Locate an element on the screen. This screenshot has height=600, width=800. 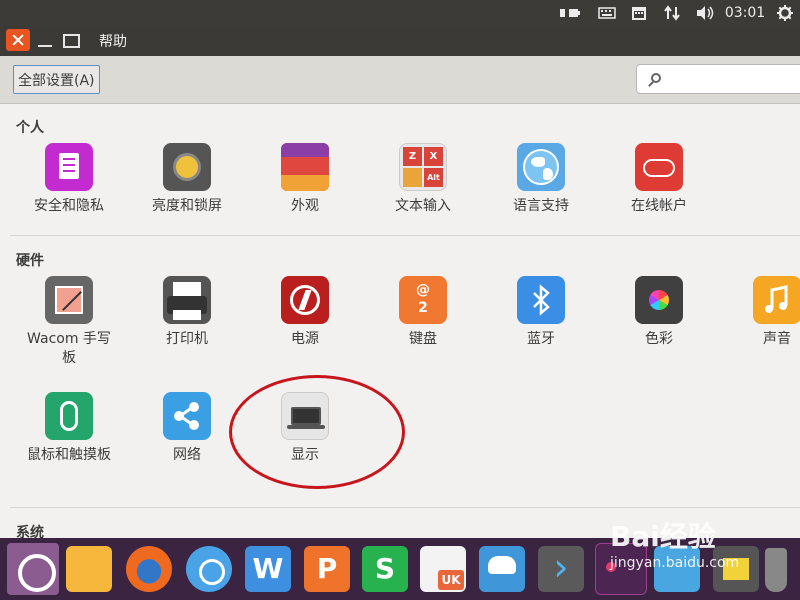
color-icon is located at coordinates (659, 300).